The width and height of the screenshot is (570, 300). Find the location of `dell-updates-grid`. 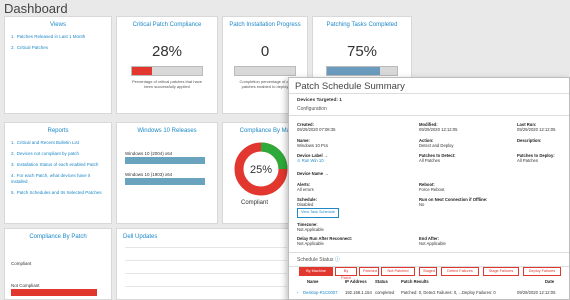

dell-updates-grid is located at coordinates (206, 273).